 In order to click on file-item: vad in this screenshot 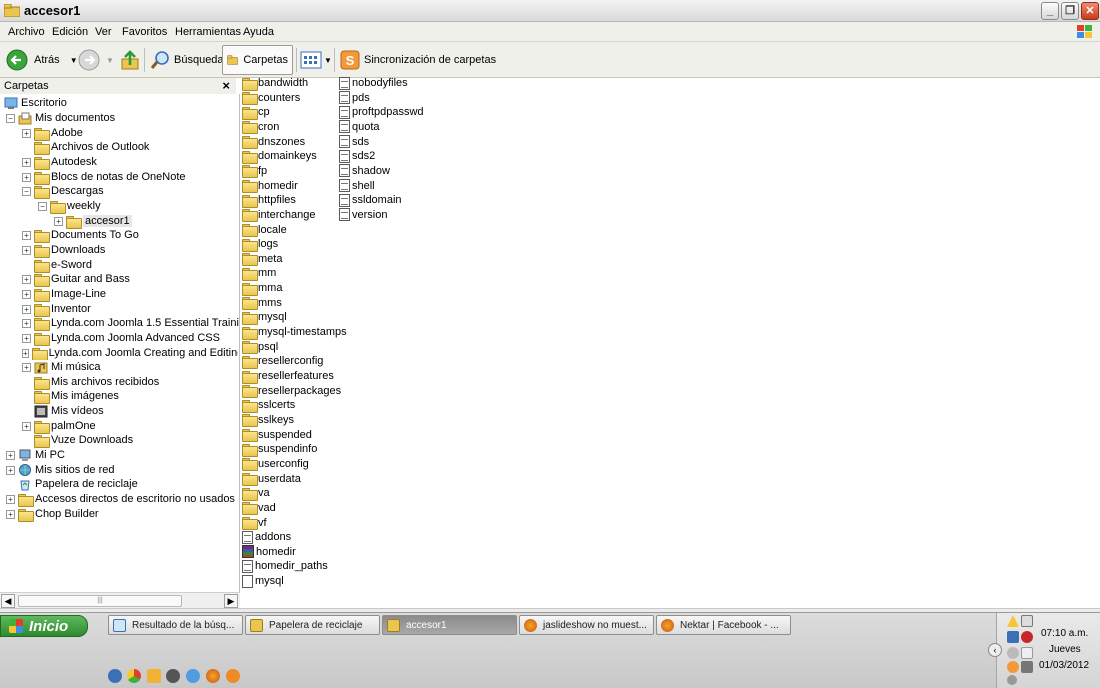, I will do `click(259, 508)`.